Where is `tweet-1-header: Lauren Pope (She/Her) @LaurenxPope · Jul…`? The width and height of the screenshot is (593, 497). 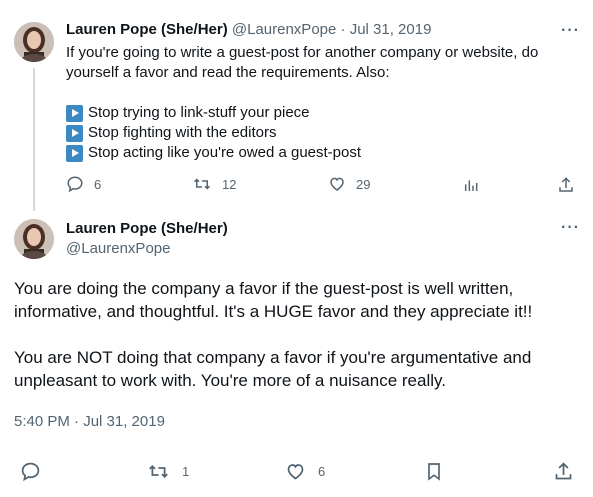
tweet-1-header: Lauren Pope (She/Her) @LaurenxPope · Jul… is located at coordinates (321, 30).